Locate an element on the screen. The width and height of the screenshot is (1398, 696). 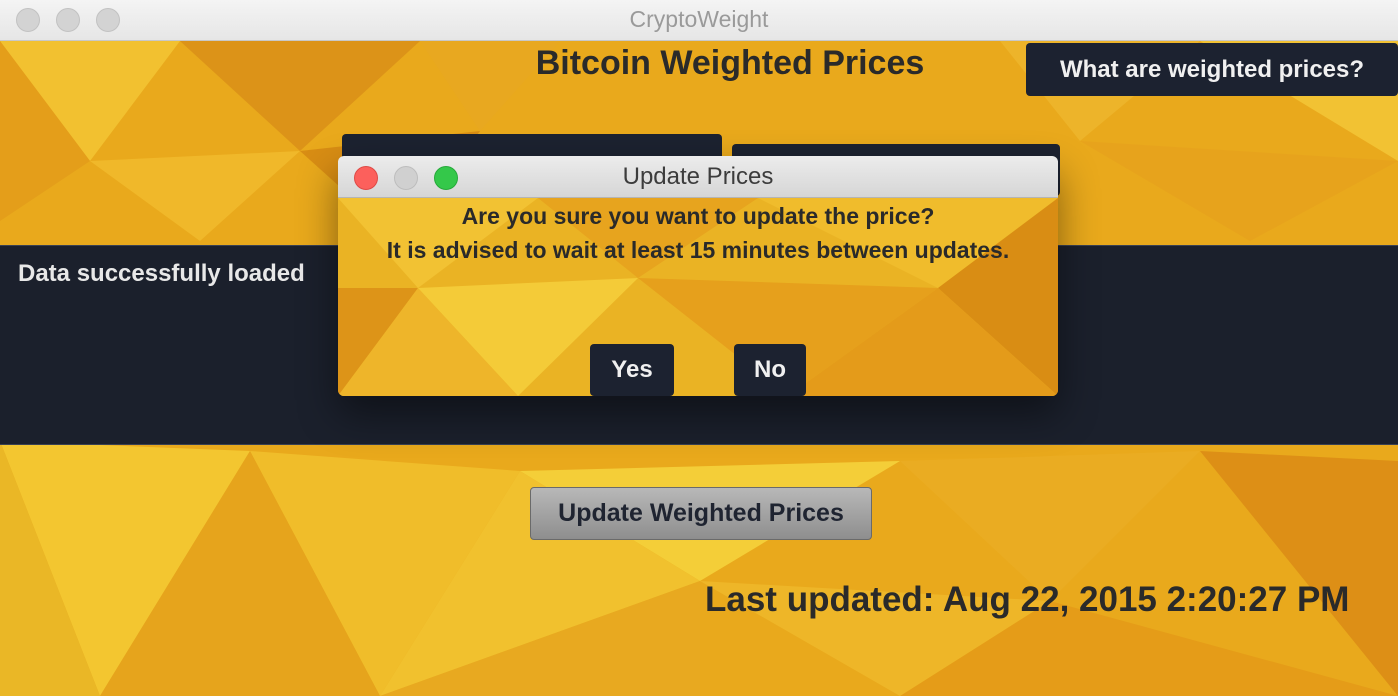
no-button: No is located at coordinates (770, 370).